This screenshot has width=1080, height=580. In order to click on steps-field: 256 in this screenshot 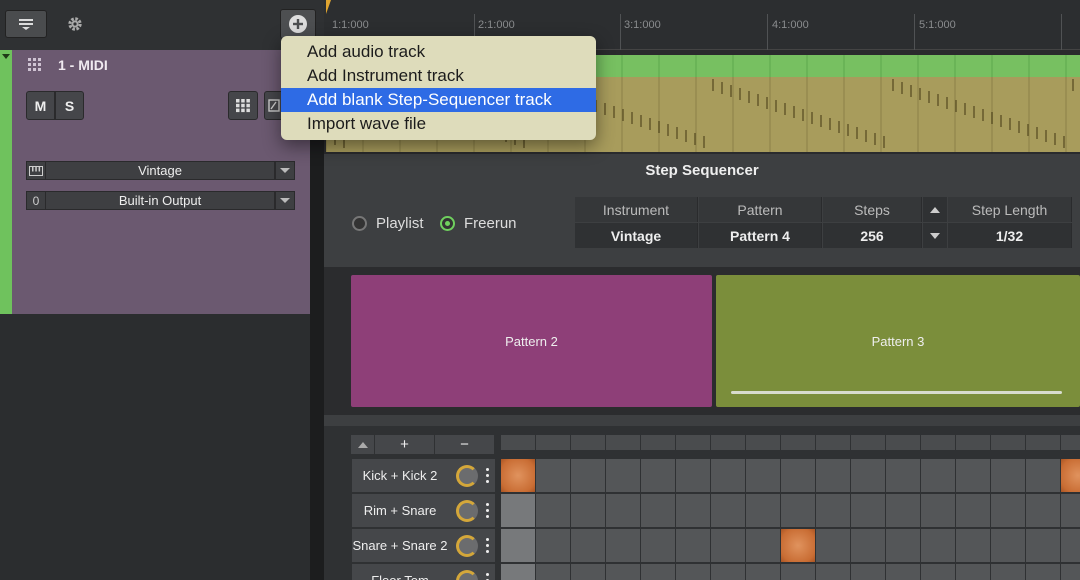, I will do `click(872, 235)`.